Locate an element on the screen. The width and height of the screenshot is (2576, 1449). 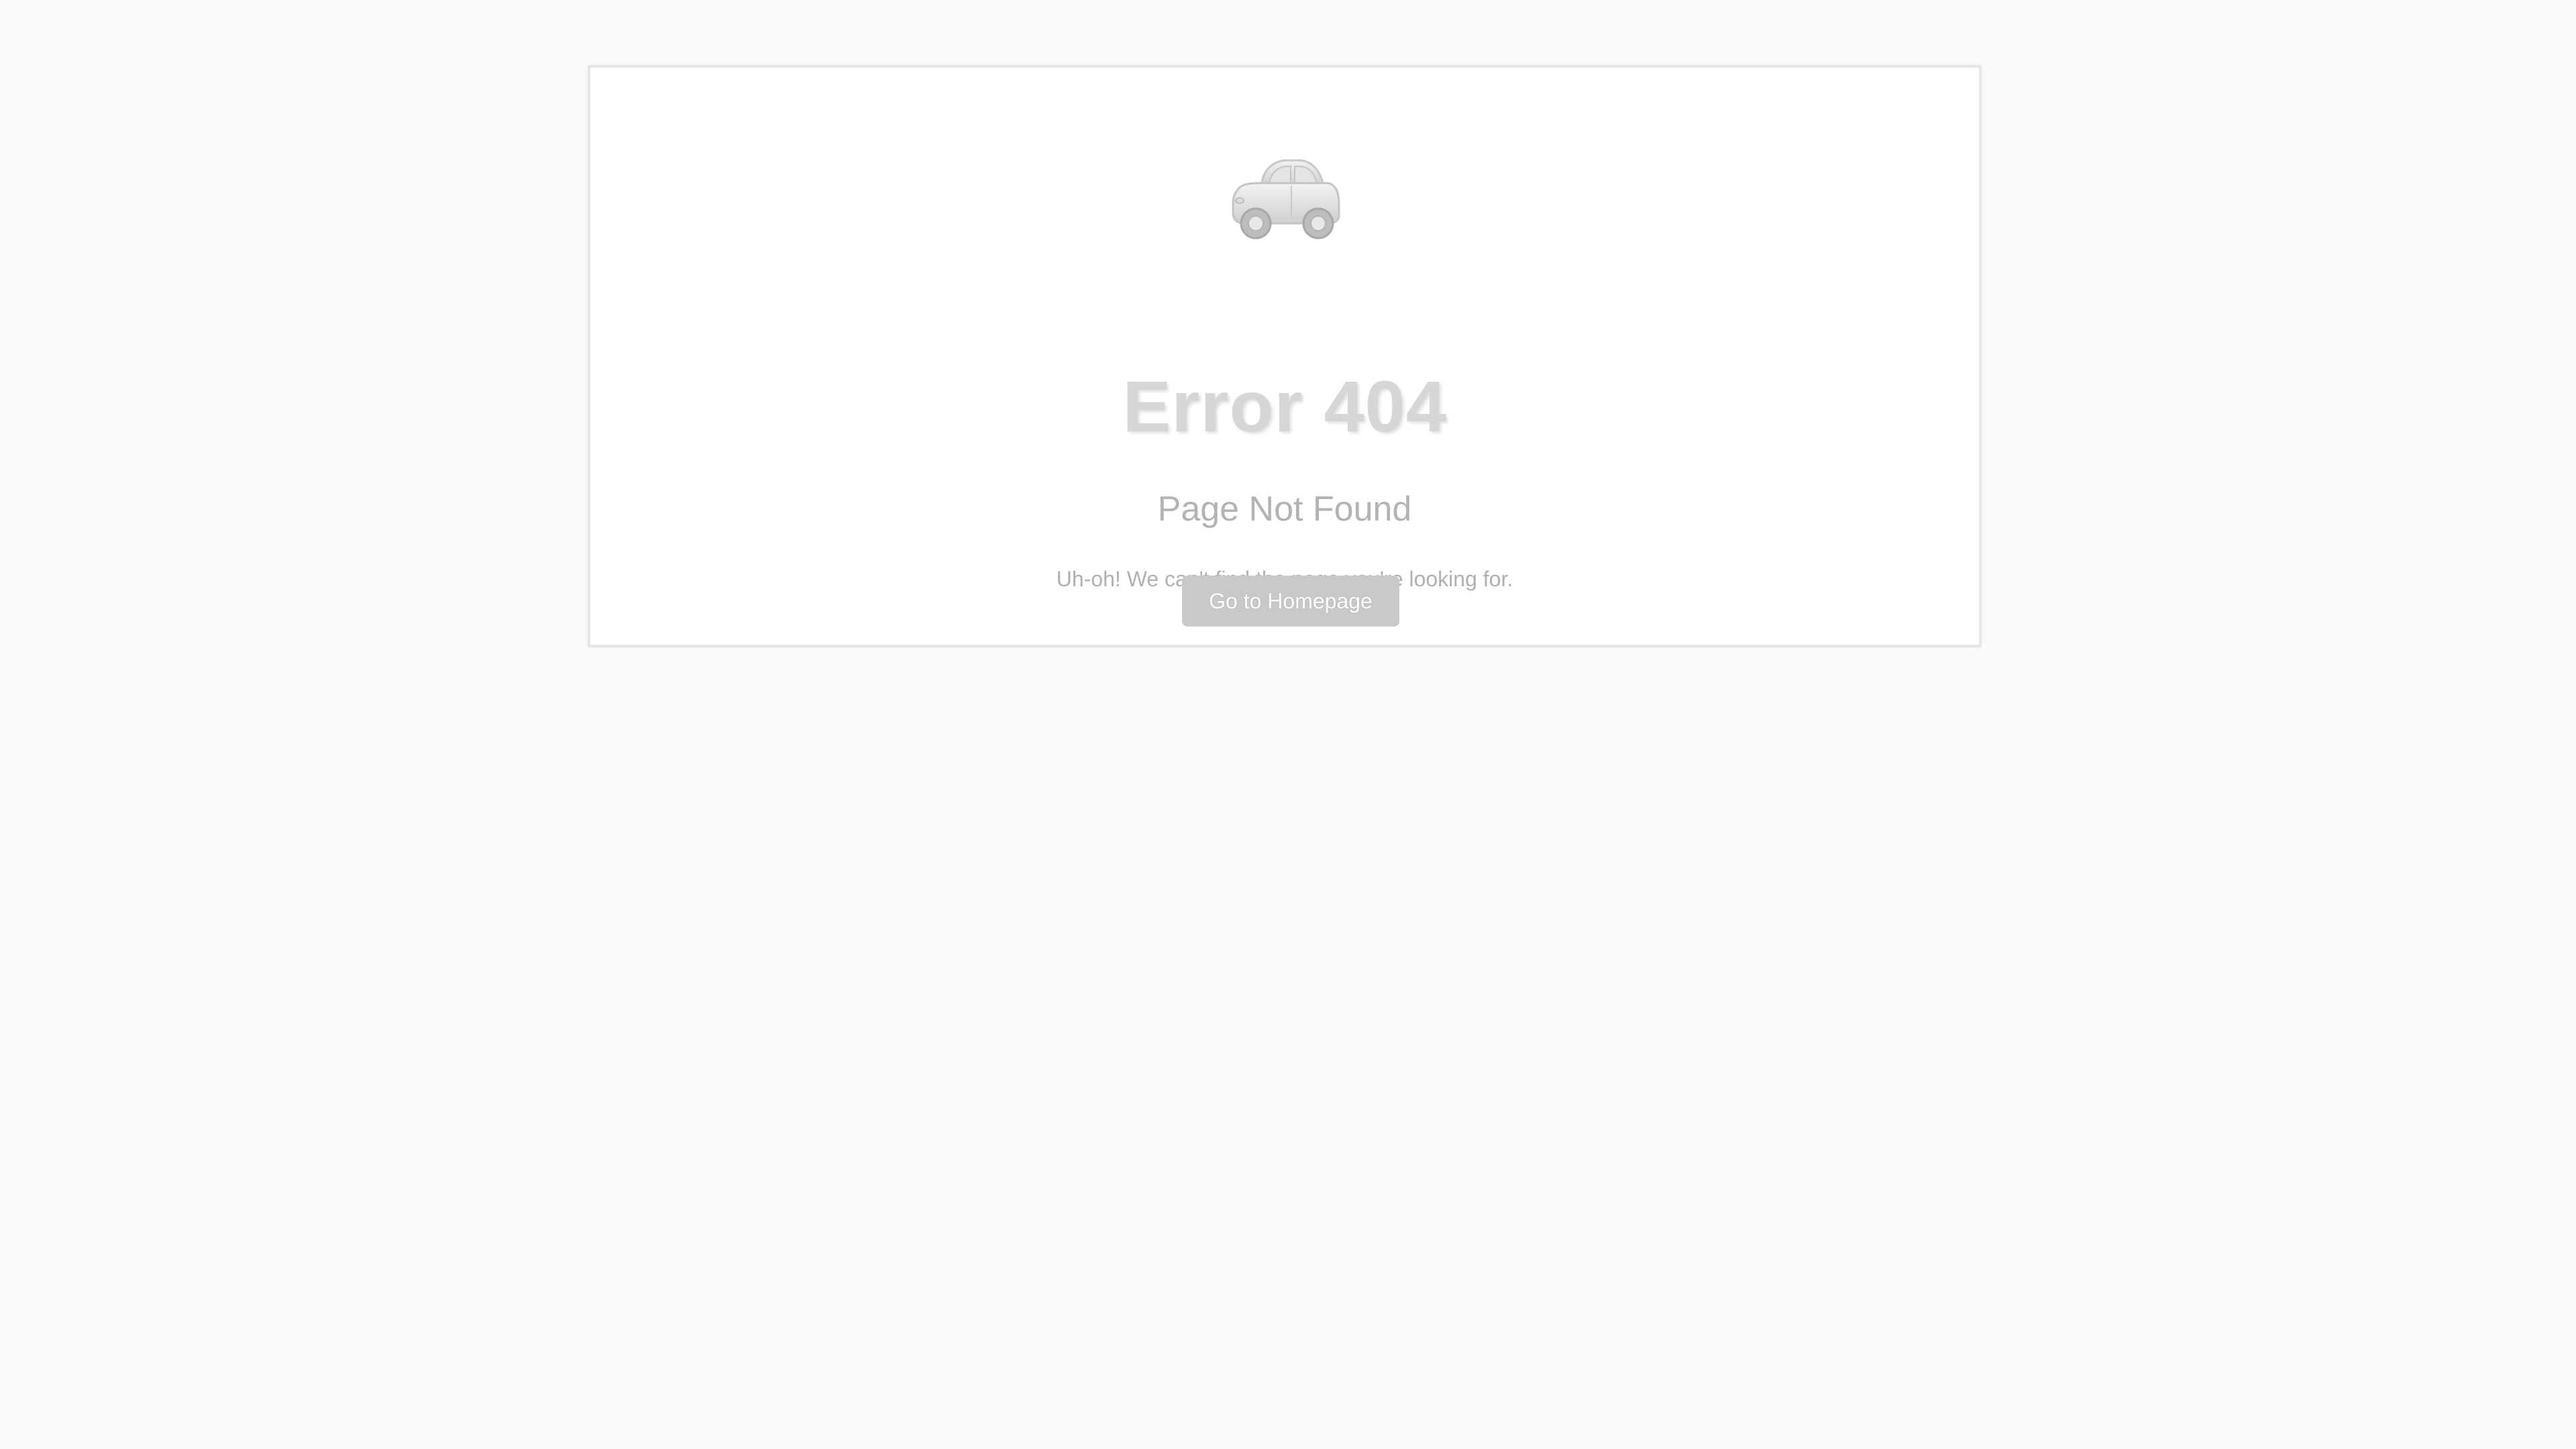
icon-container is located at coordinates (1284, 232).